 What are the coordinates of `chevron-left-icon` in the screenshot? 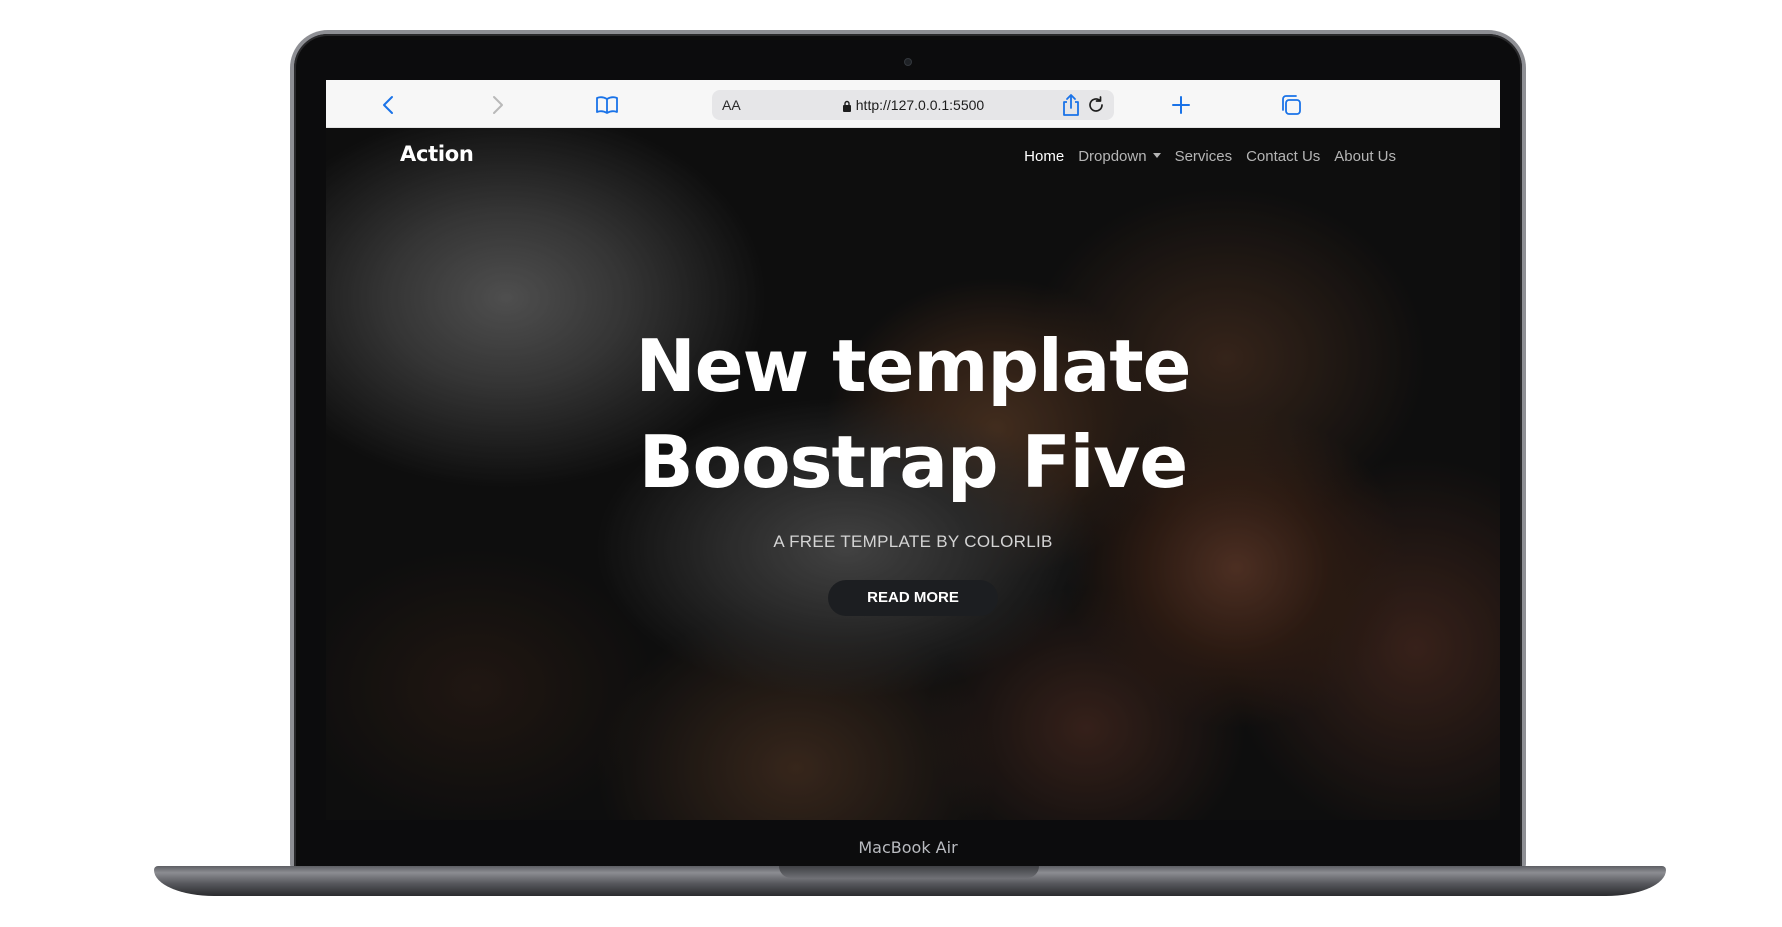 It's located at (389, 105).